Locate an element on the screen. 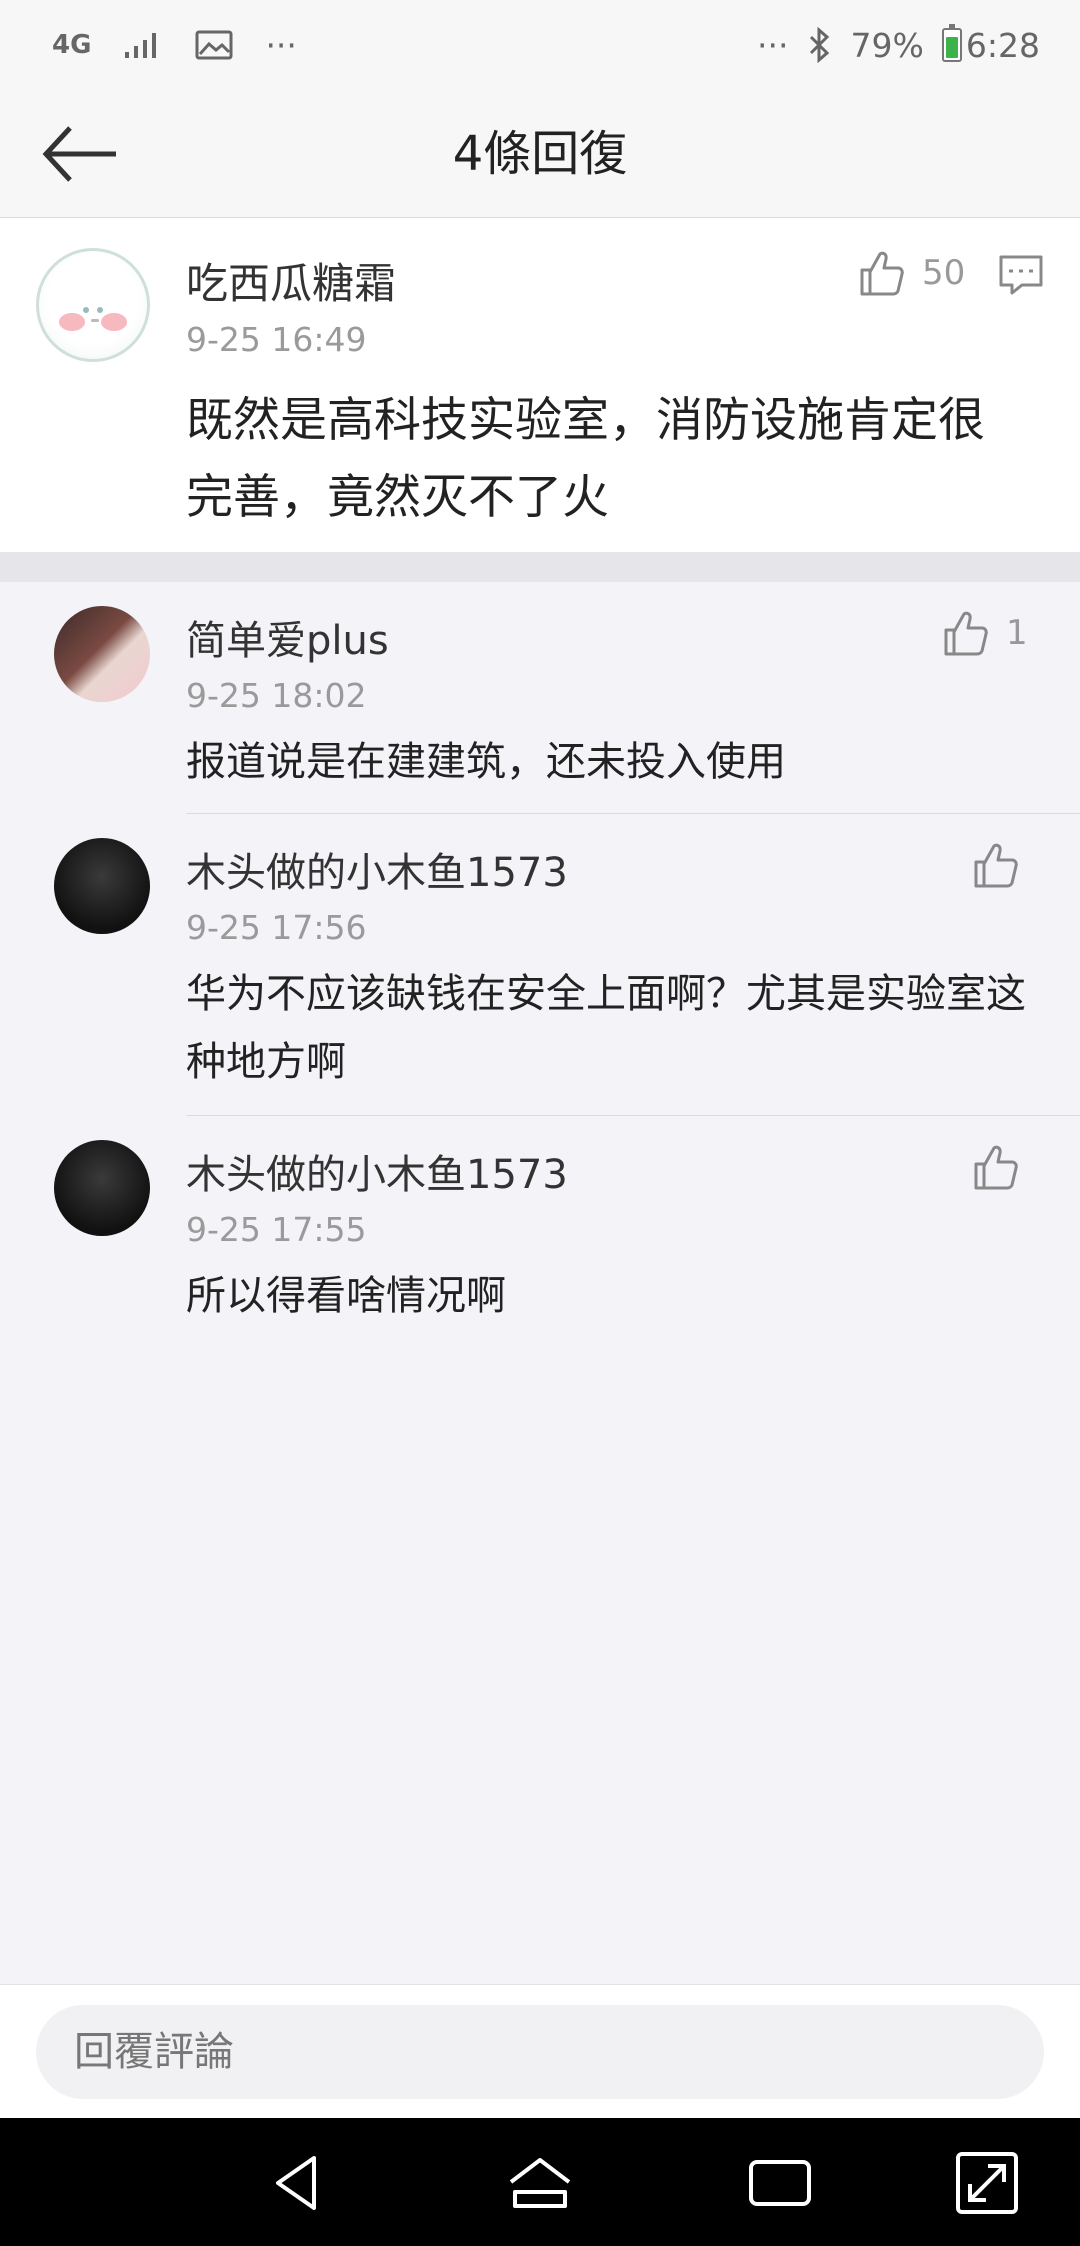  reply-input-bar: 回覆評論 is located at coordinates (540, 2051).